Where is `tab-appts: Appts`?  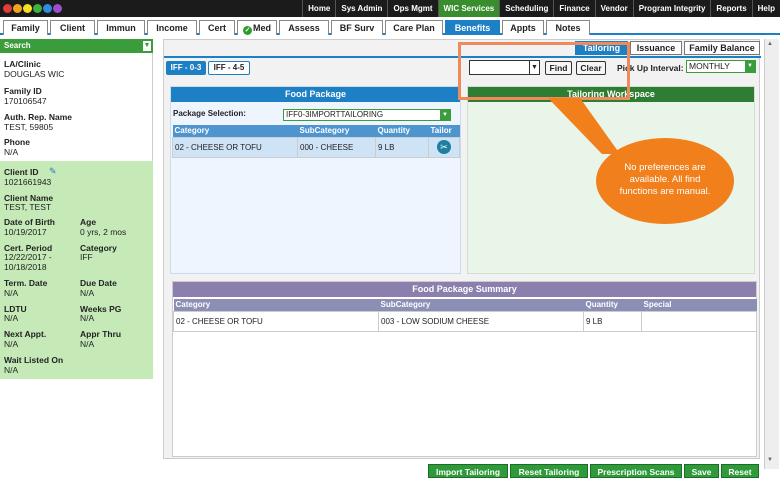
tab-appts: Appts is located at coordinates (523, 27).